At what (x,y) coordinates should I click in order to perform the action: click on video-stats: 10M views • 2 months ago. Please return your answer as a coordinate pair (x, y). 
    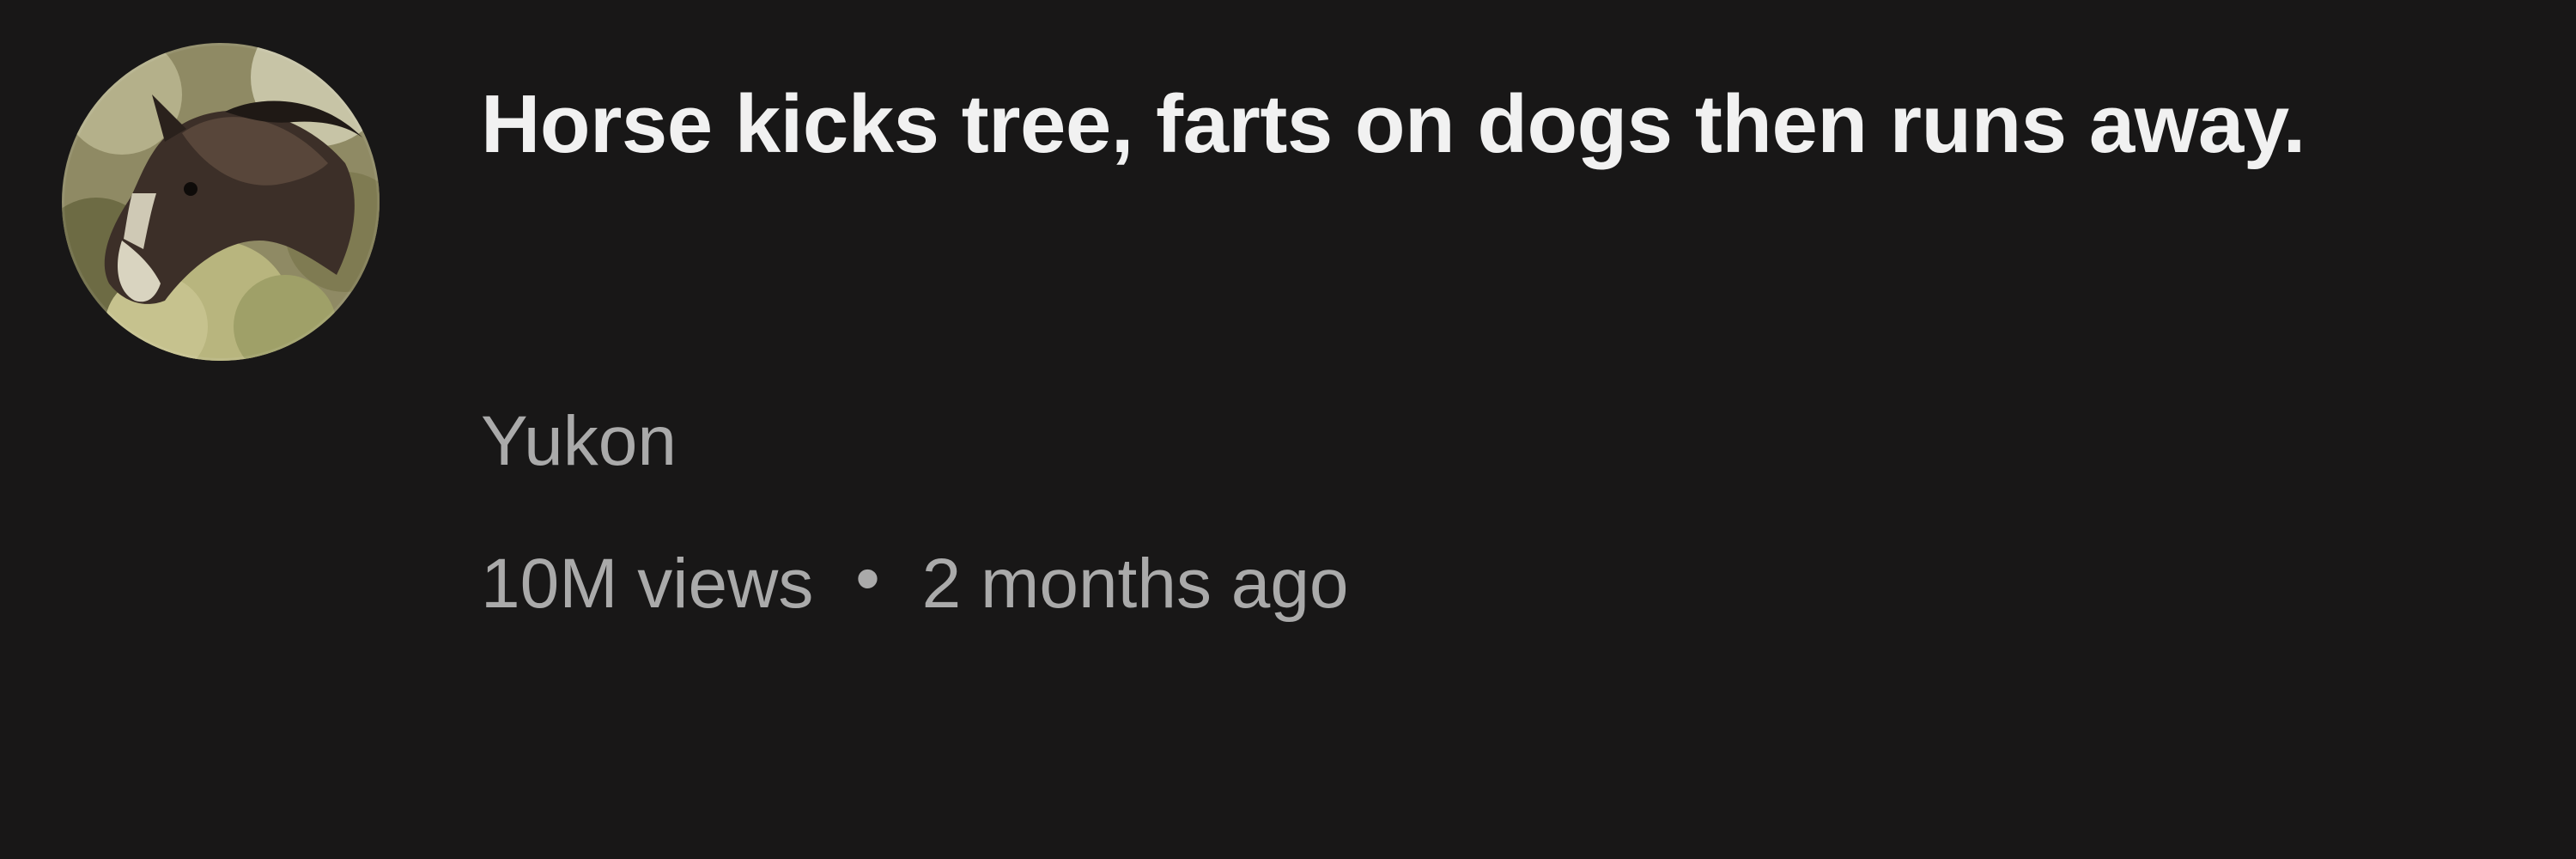
    Looking at the image, I should click on (1469, 583).